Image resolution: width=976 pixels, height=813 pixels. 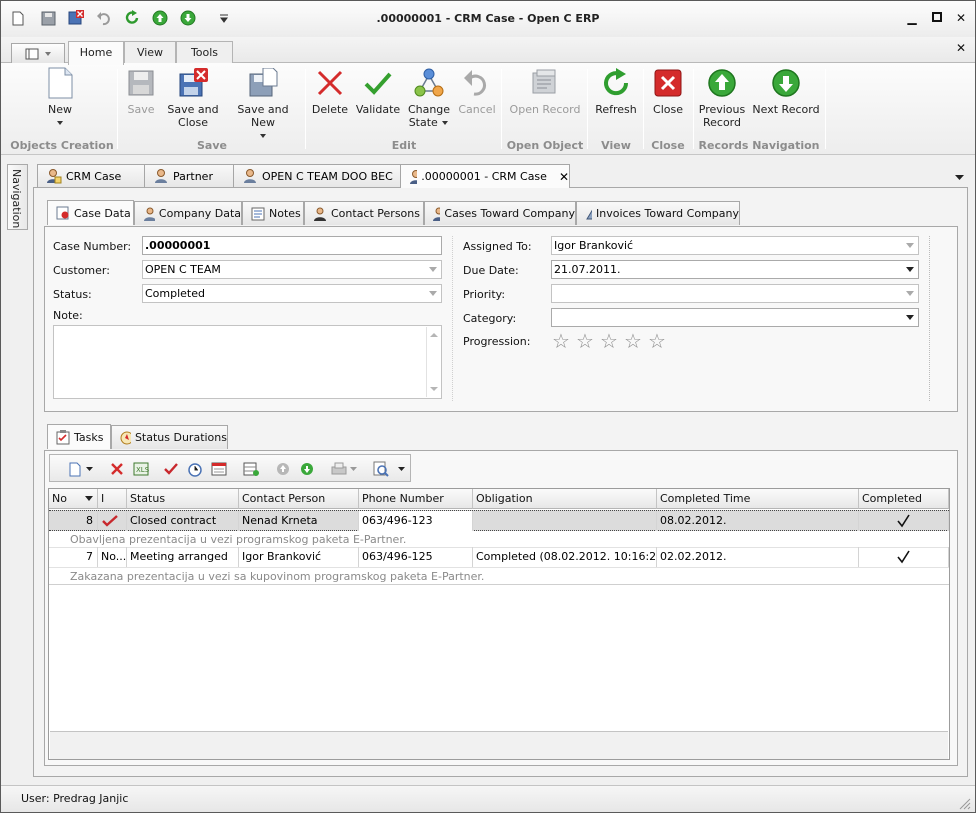 I want to click on category-select, so click(x=735, y=317).